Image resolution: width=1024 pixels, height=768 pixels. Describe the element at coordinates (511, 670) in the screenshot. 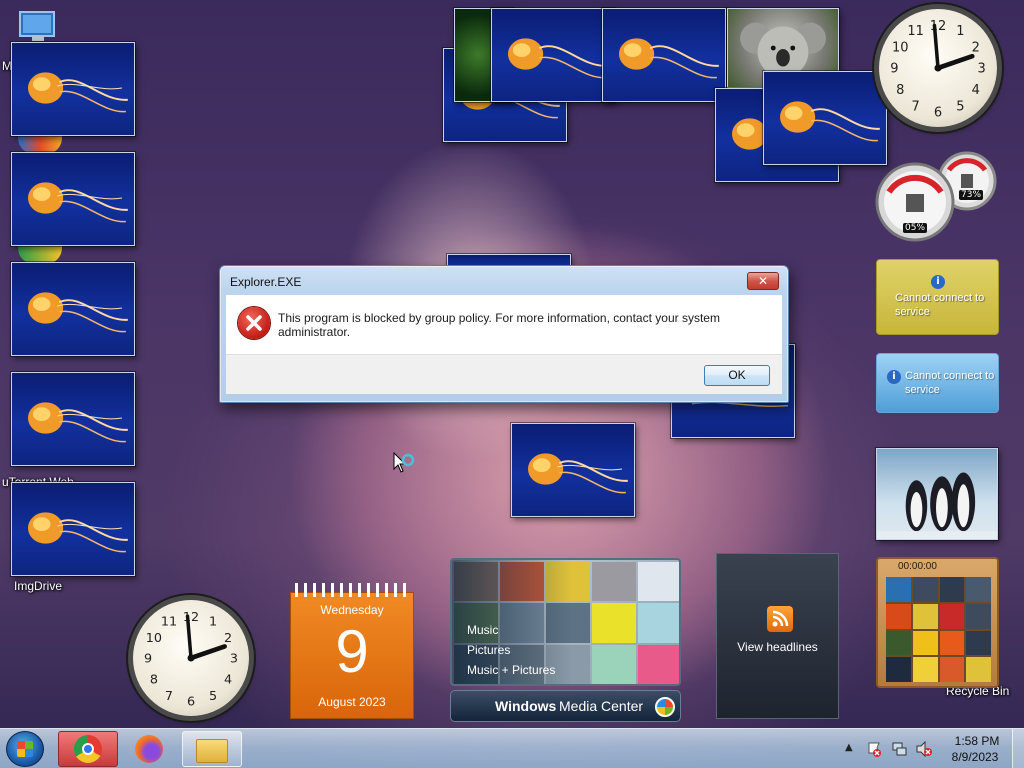

I see `media-center-item: Music + Pictures` at that location.